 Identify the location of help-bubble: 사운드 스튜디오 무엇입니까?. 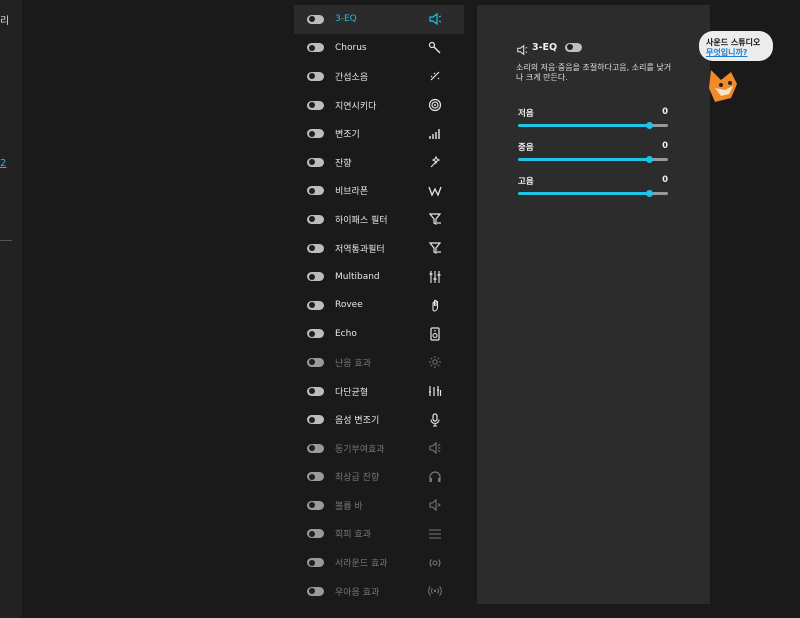
(736, 46).